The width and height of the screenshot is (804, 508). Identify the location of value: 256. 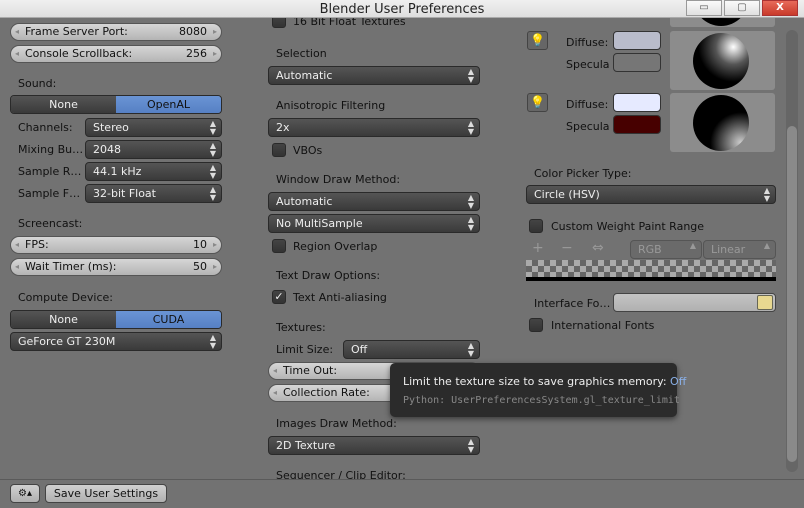
(196, 53).